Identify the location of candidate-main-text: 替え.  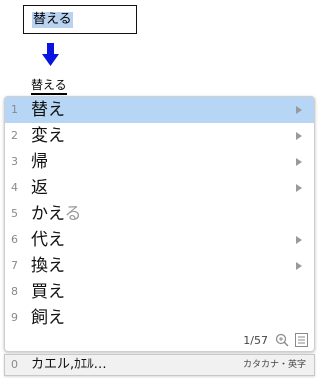
(48, 110).